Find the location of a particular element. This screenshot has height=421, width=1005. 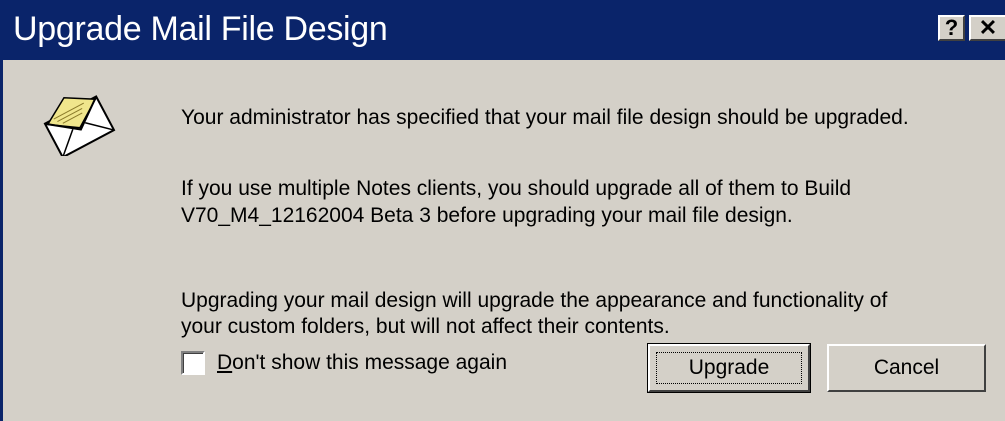

access-key: D is located at coordinates (225, 362).